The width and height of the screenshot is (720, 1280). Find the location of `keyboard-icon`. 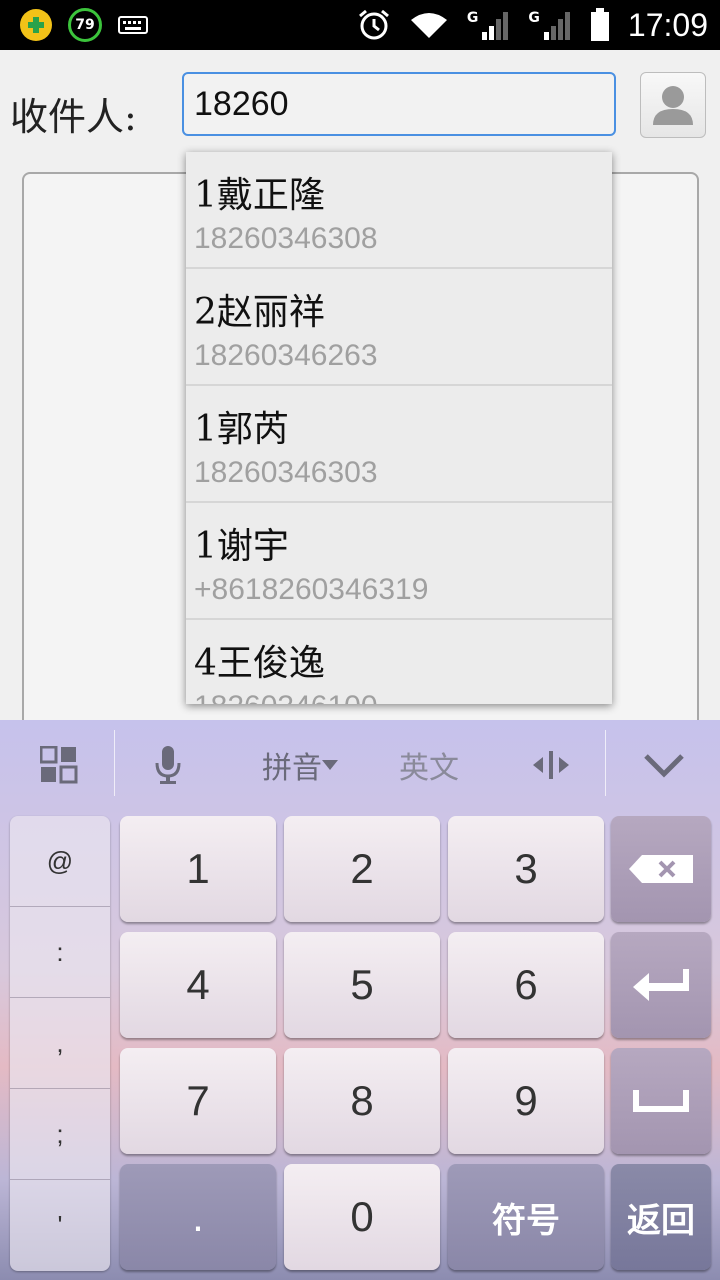

keyboard-icon is located at coordinates (133, 25).